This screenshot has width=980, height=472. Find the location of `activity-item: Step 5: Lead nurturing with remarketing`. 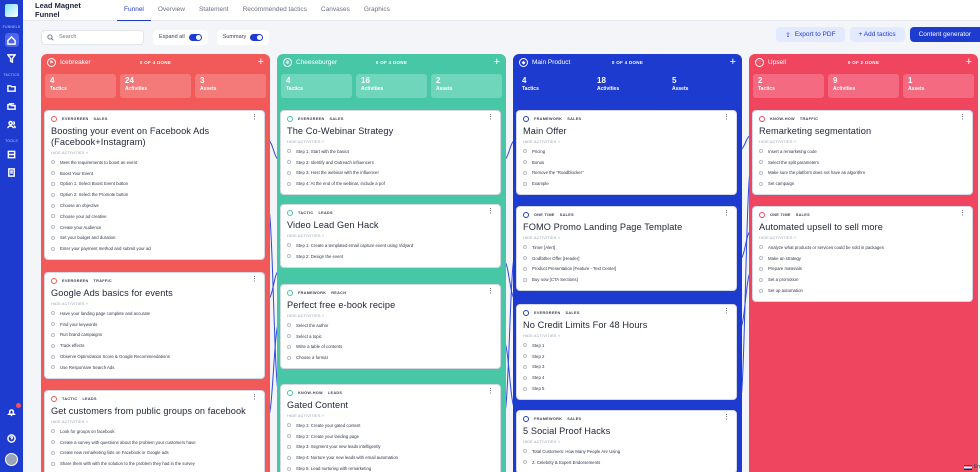

activity-item: Step 5: Lead nurturing with remarketing is located at coordinates (390, 467).